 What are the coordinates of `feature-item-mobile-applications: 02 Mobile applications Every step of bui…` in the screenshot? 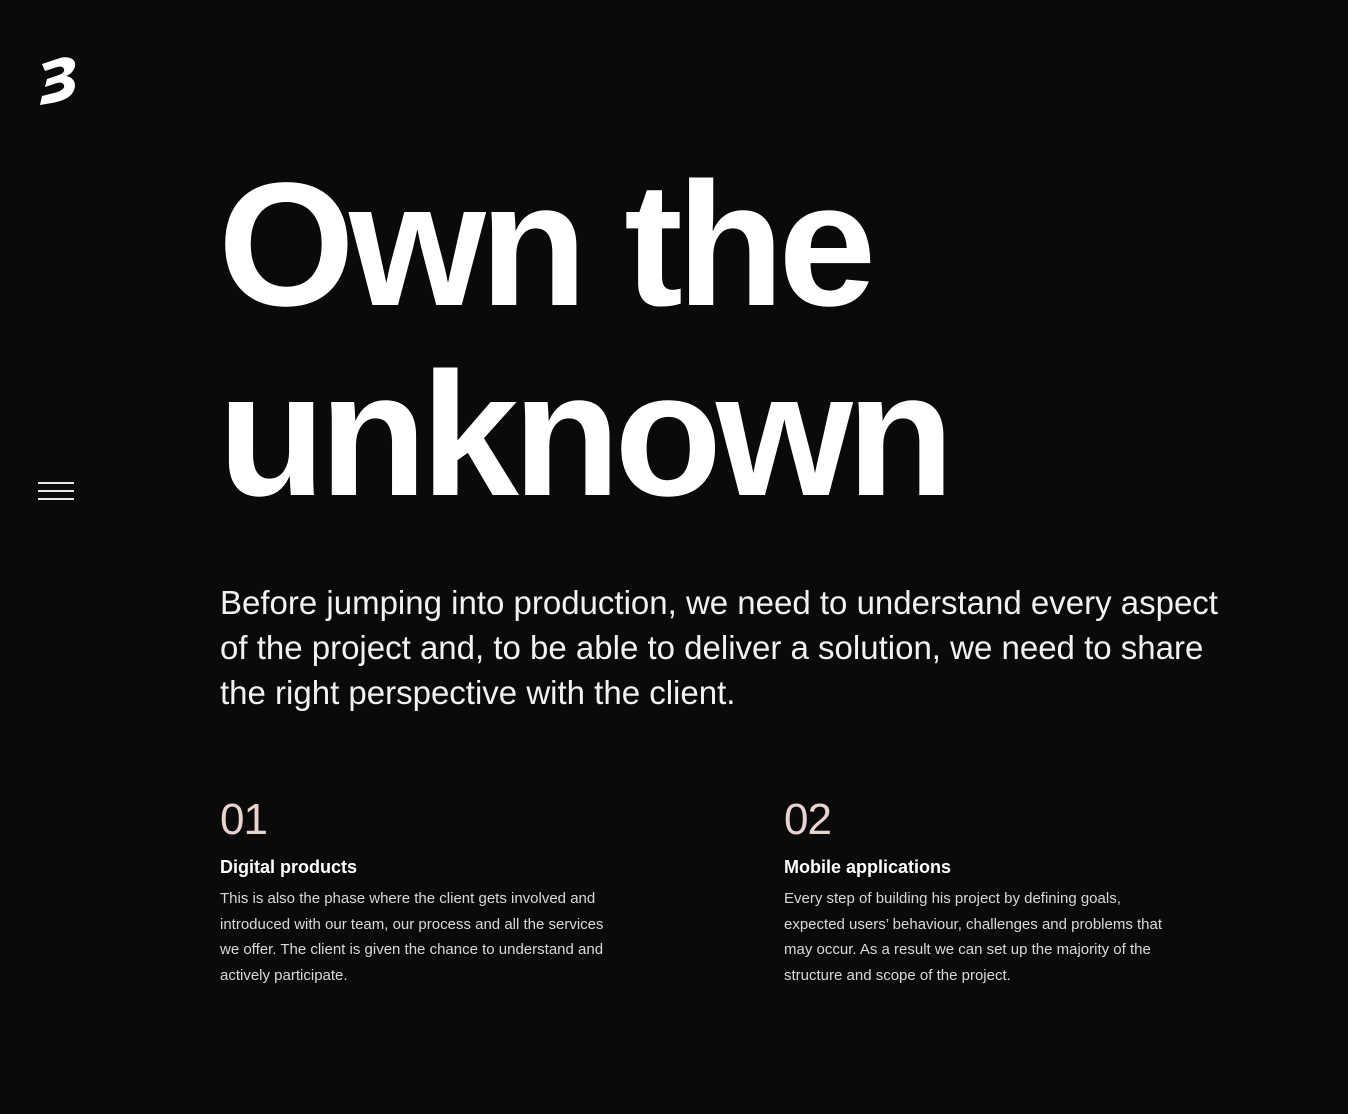 It's located at (979, 890).